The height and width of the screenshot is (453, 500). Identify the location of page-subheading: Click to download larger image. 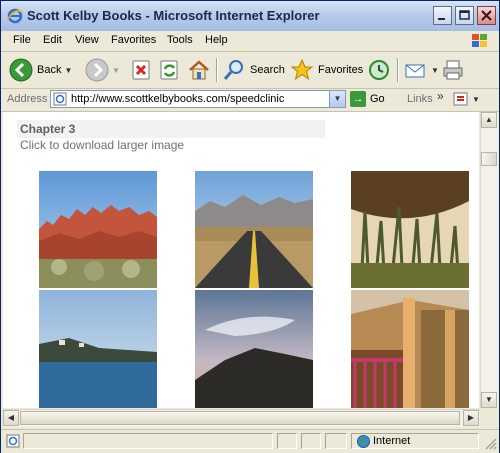
(102, 145).